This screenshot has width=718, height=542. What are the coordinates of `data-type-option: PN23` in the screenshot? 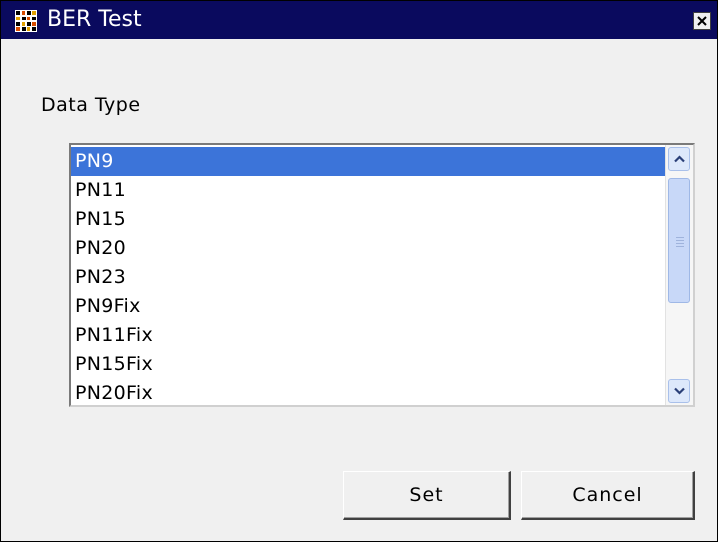 It's located at (369, 277).